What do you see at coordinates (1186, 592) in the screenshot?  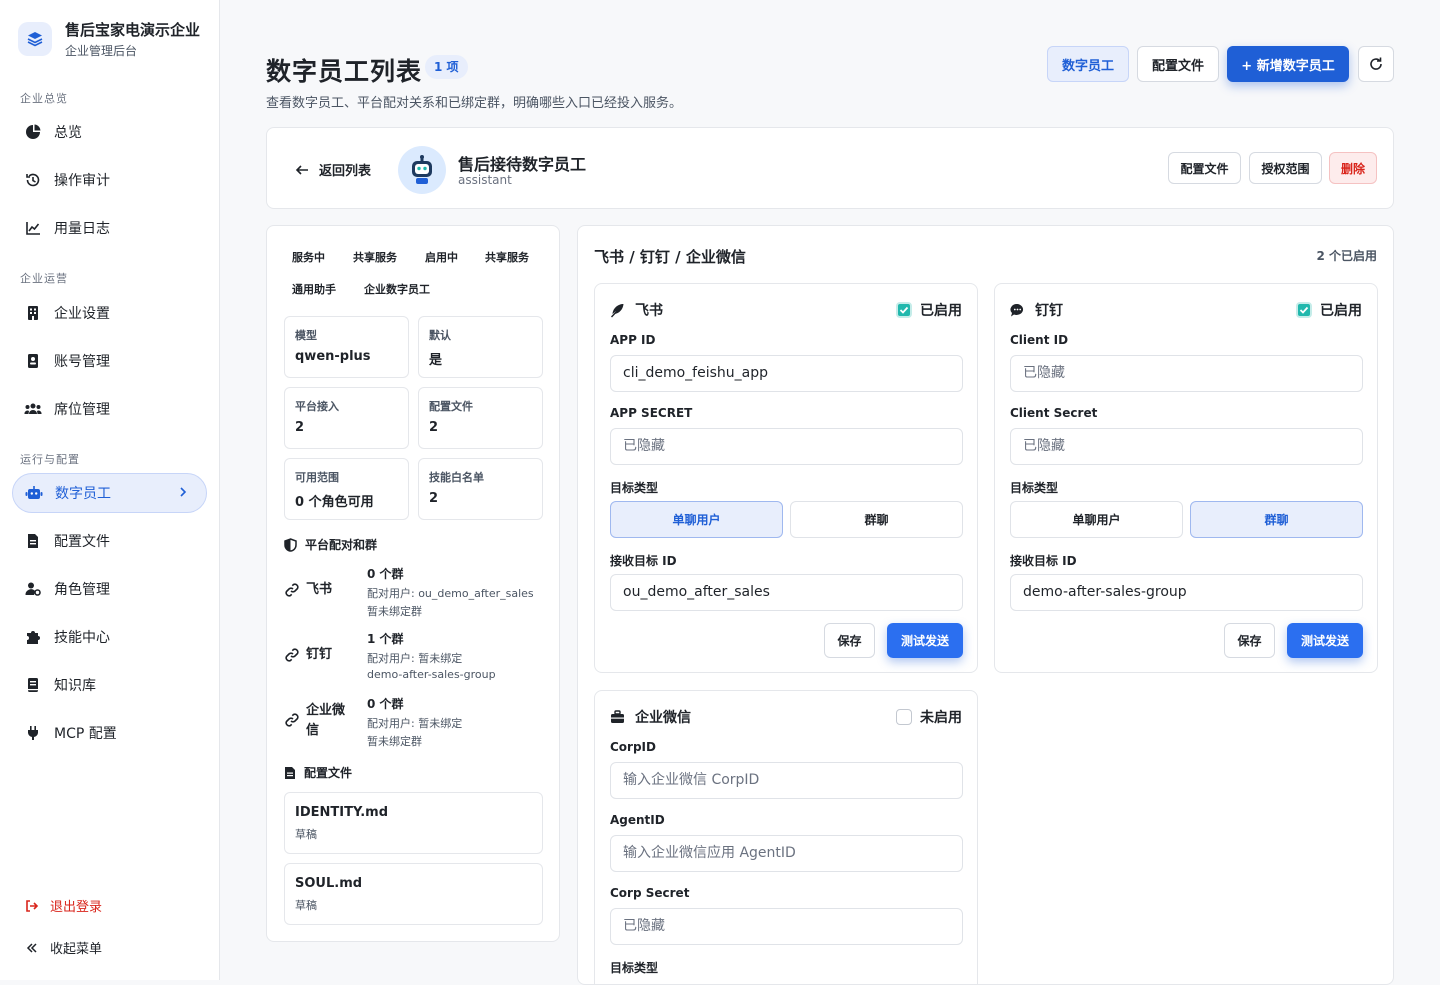 I see `dingtalk-target-id-input: demo-after-sales-group` at bounding box center [1186, 592].